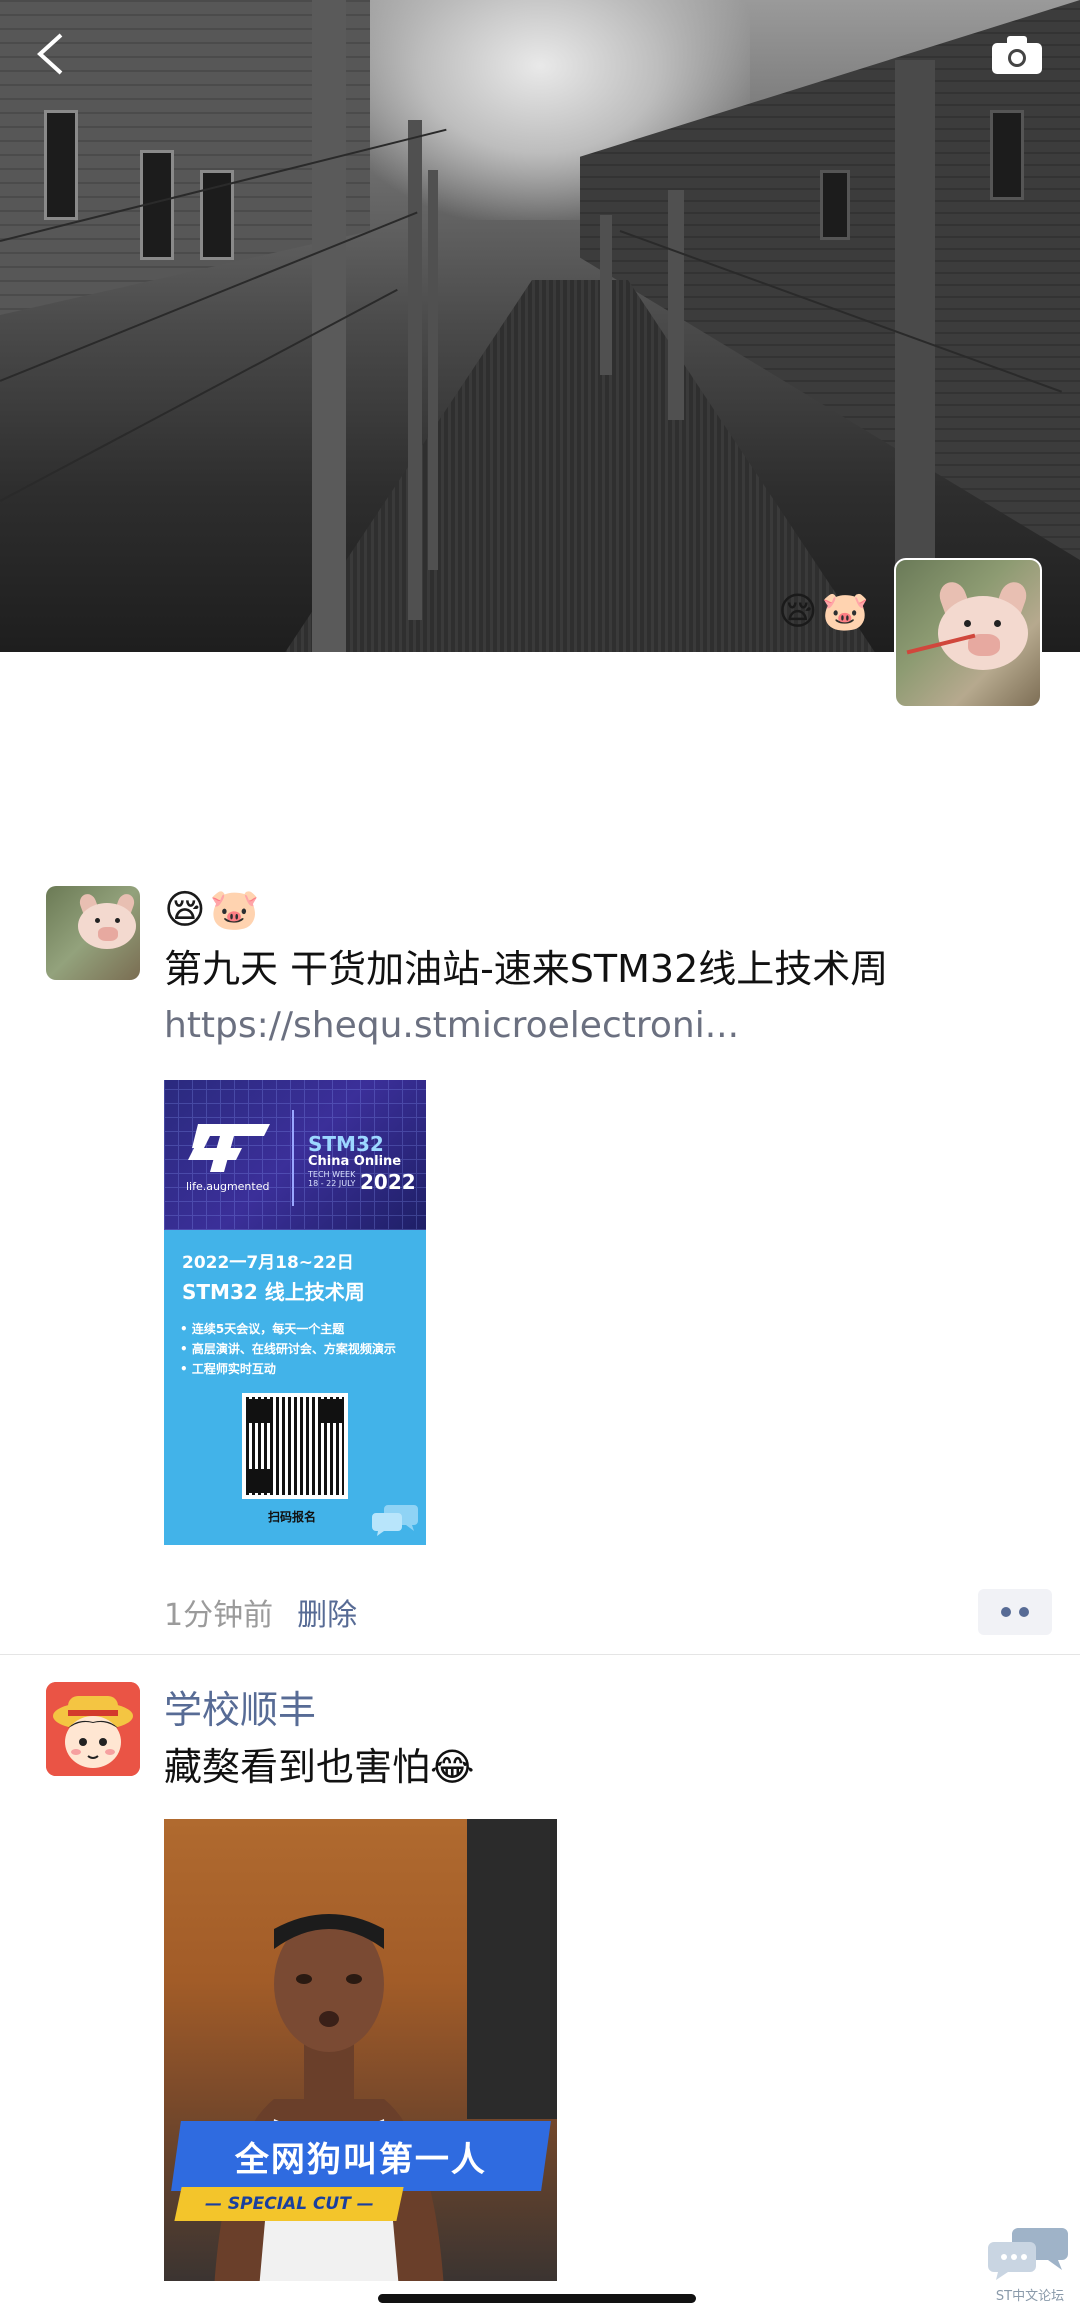 The width and height of the screenshot is (1080, 2316). I want to click on cover-nickname-emoji: 😪🐷, so click(825, 611).